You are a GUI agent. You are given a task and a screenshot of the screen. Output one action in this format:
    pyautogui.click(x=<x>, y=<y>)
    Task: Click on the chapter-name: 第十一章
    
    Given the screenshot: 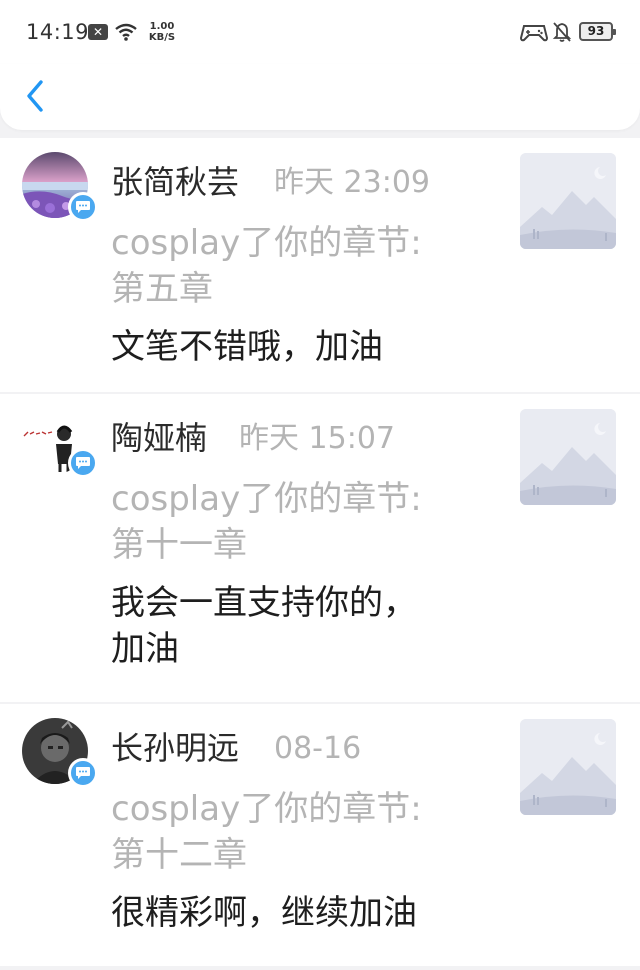 What is the action you would take?
    pyautogui.click(x=301, y=545)
    